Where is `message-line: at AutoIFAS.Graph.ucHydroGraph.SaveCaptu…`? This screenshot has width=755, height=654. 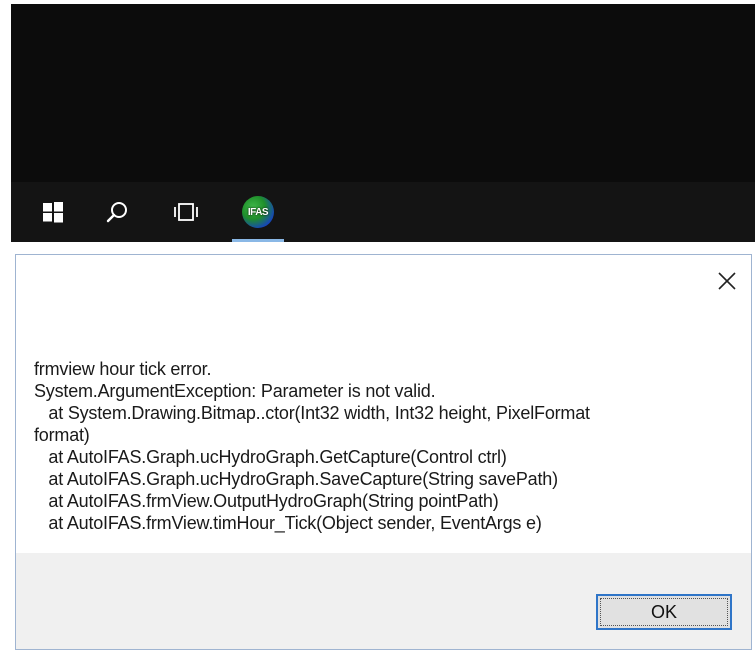
message-line: at AutoIFAS.Graph.ucHydroGraph.SaveCaptu… is located at coordinates (296, 479).